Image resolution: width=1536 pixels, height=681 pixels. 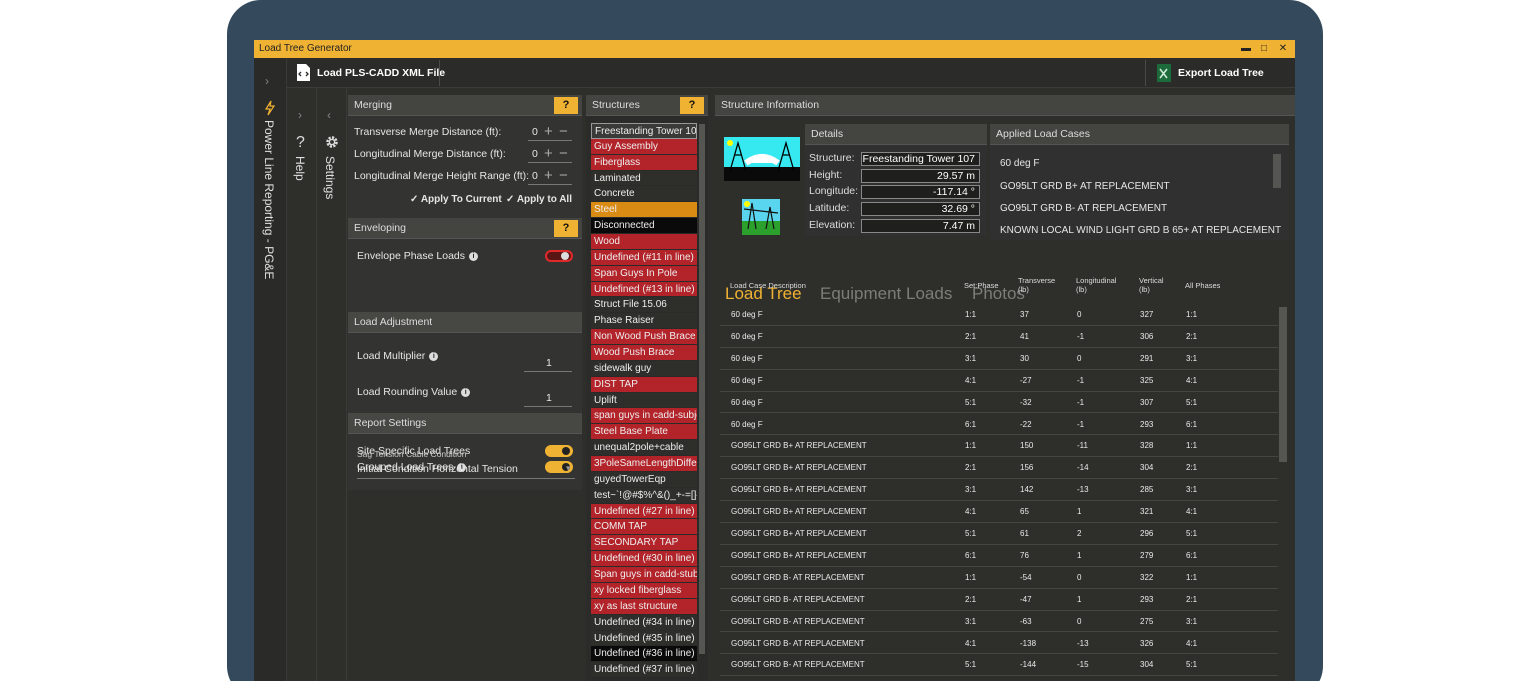 I want to click on load-case-item: GO95LT GRD B+ AT REPLACEMENT, so click(x=1085, y=186).